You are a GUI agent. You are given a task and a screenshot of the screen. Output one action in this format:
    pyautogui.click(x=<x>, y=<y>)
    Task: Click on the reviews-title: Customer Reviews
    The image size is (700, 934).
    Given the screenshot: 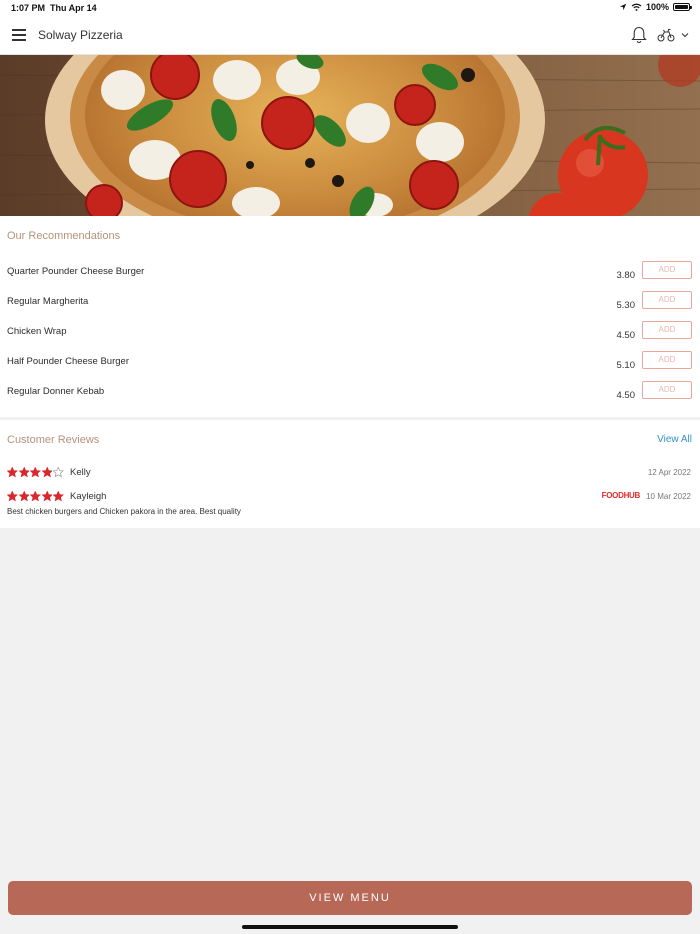 What is the action you would take?
    pyautogui.click(x=53, y=440)
    